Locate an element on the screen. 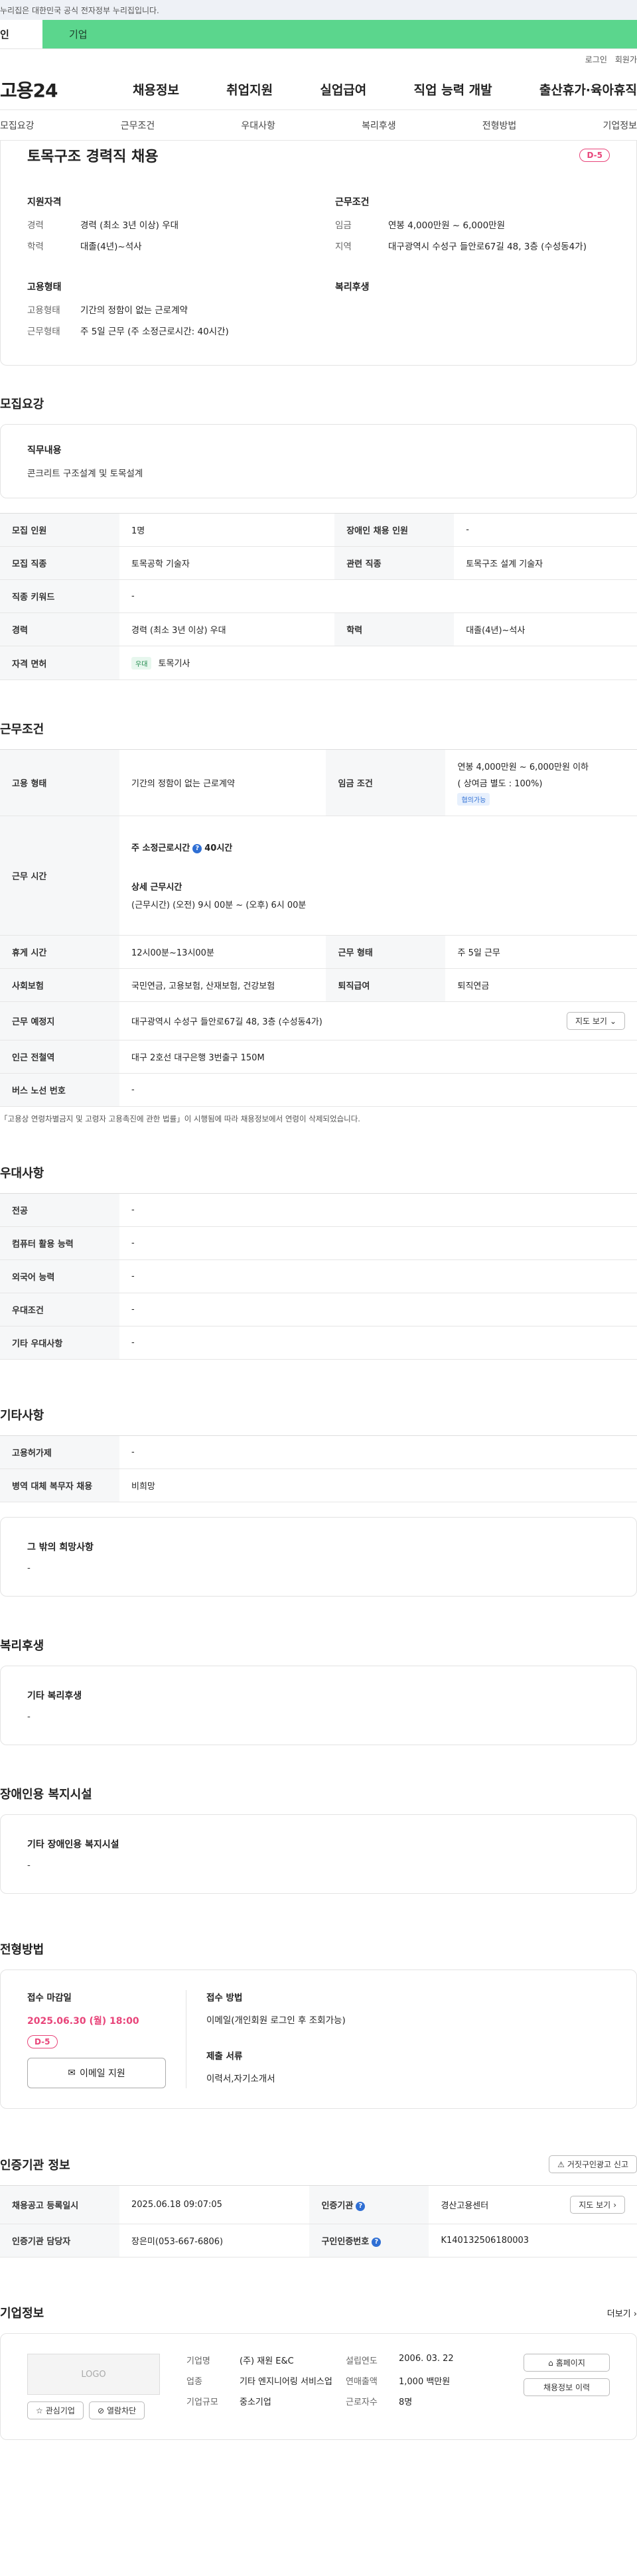  etc-section: 기타사항 고용허가제 - 병역 대체 복무자 채용 비희망 그 밖의 희망사항 - is located at coordinates (319, 1501).